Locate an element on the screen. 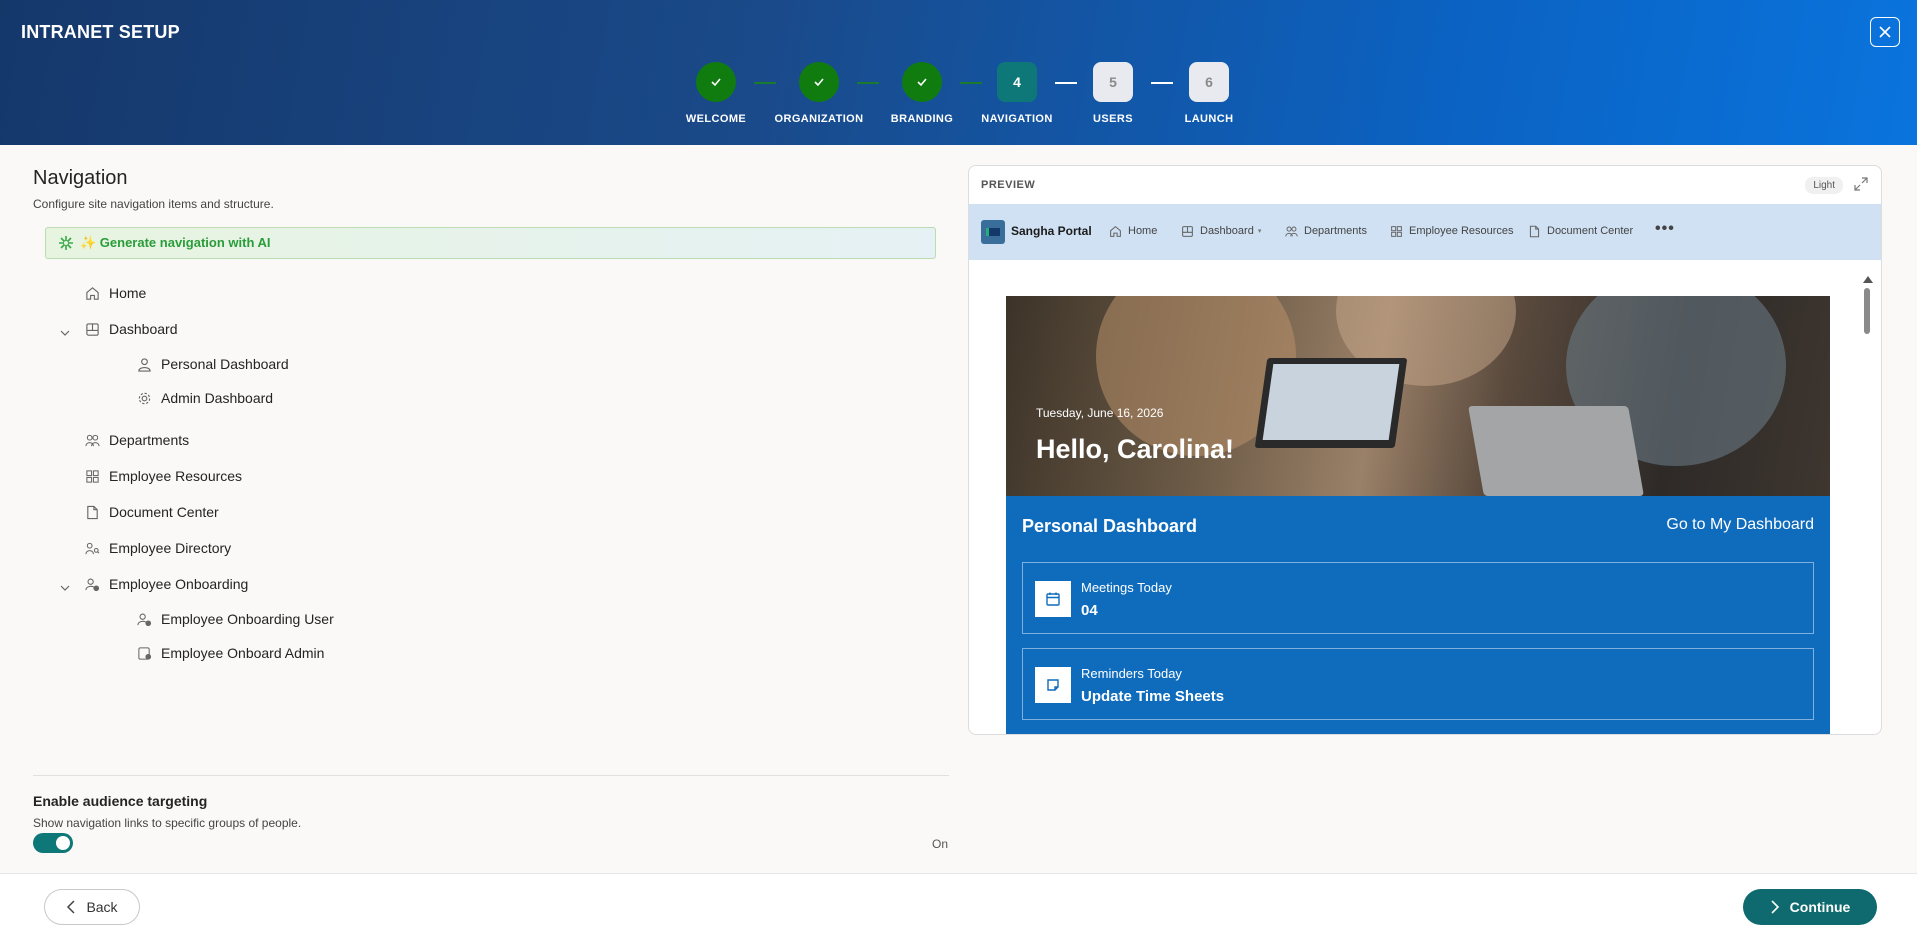 The width and height of the screenshot is (1917, 936). theme-toggle: Light is located at coordinates (1824, 185).